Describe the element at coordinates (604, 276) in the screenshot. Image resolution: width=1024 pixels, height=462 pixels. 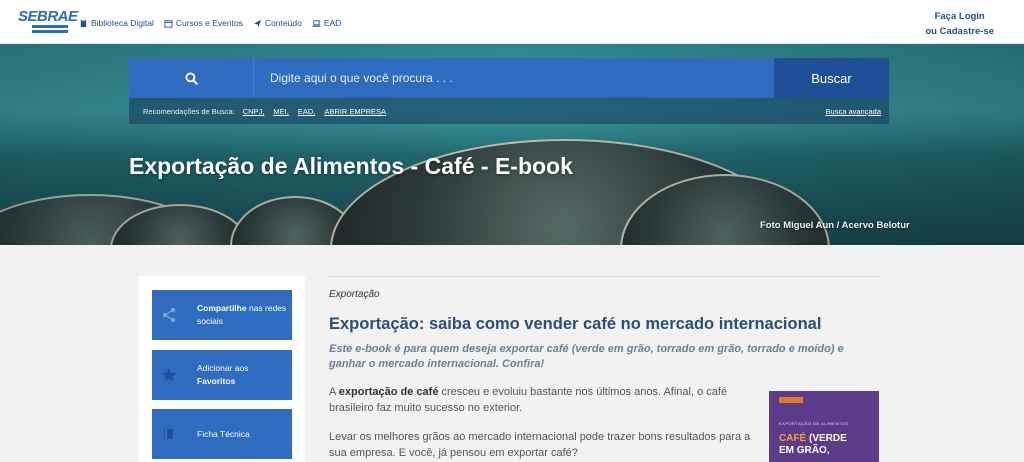
I see `divider` at that location.